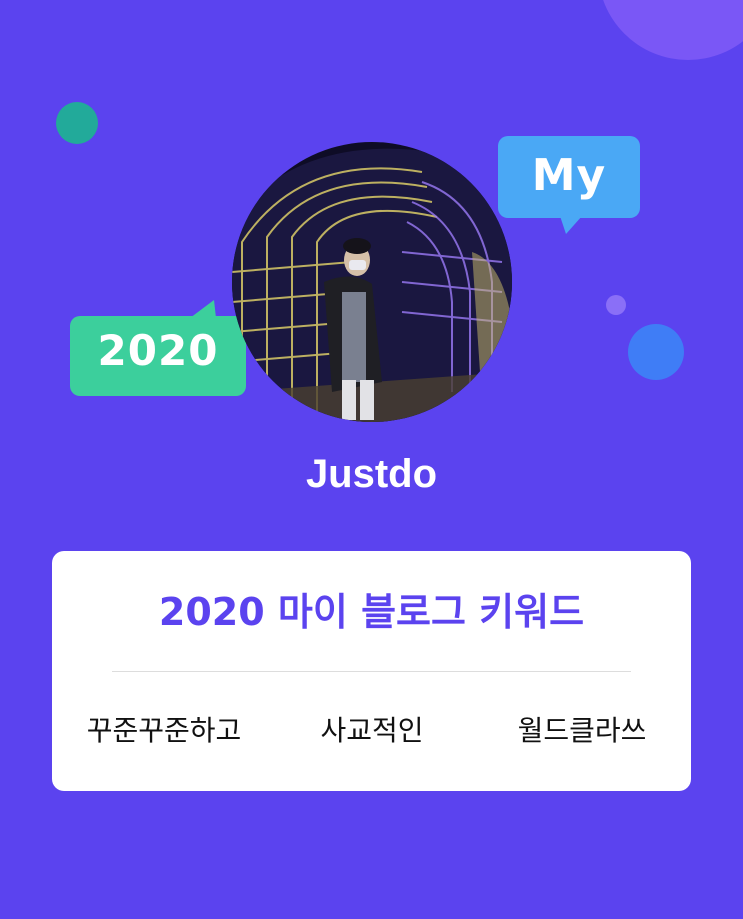 Image resolution: width=743 pixels, height=919 pixels. What do you see at coordinates (372, 730) in the screenshot?
I see `keyword-item: 사교적인` at bounding box center [372, 730].